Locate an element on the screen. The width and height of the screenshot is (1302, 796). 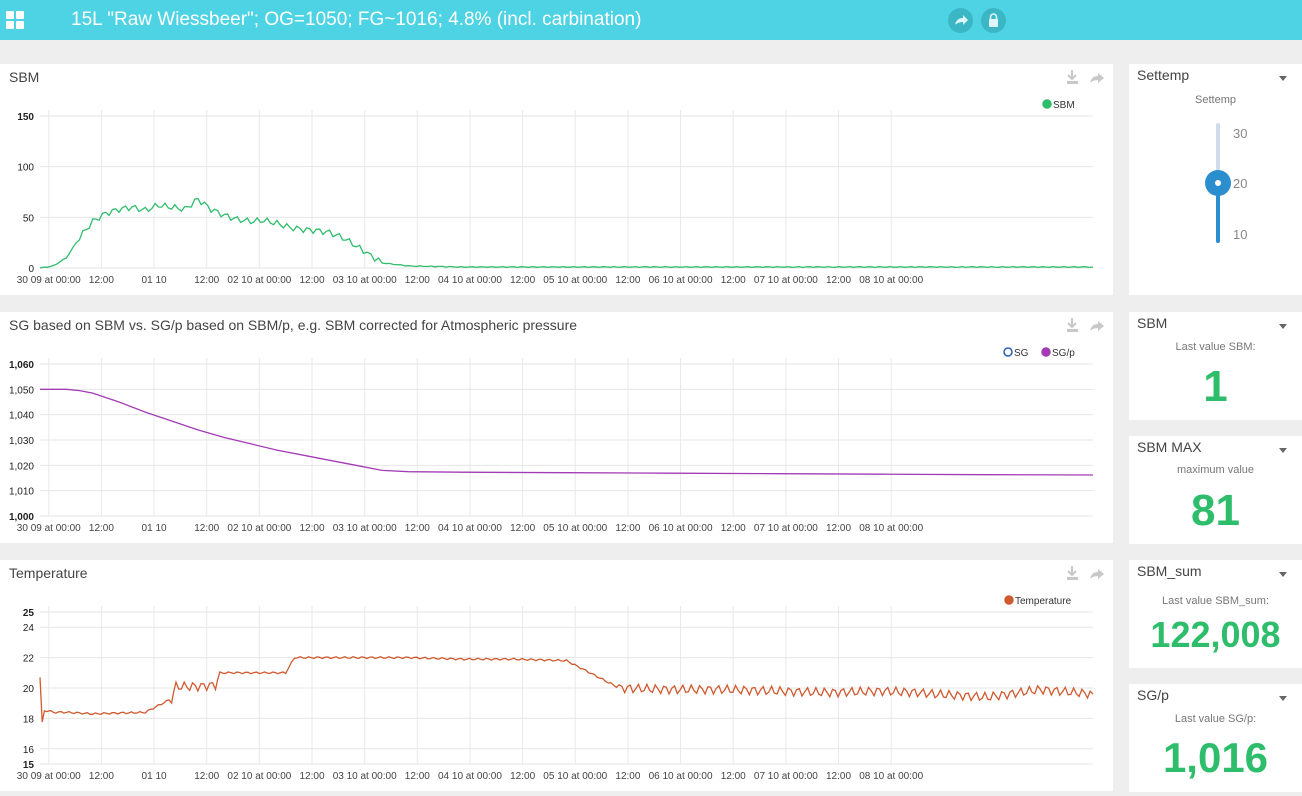
widget-value: 1,016 is located at coordinates (1215, 757).